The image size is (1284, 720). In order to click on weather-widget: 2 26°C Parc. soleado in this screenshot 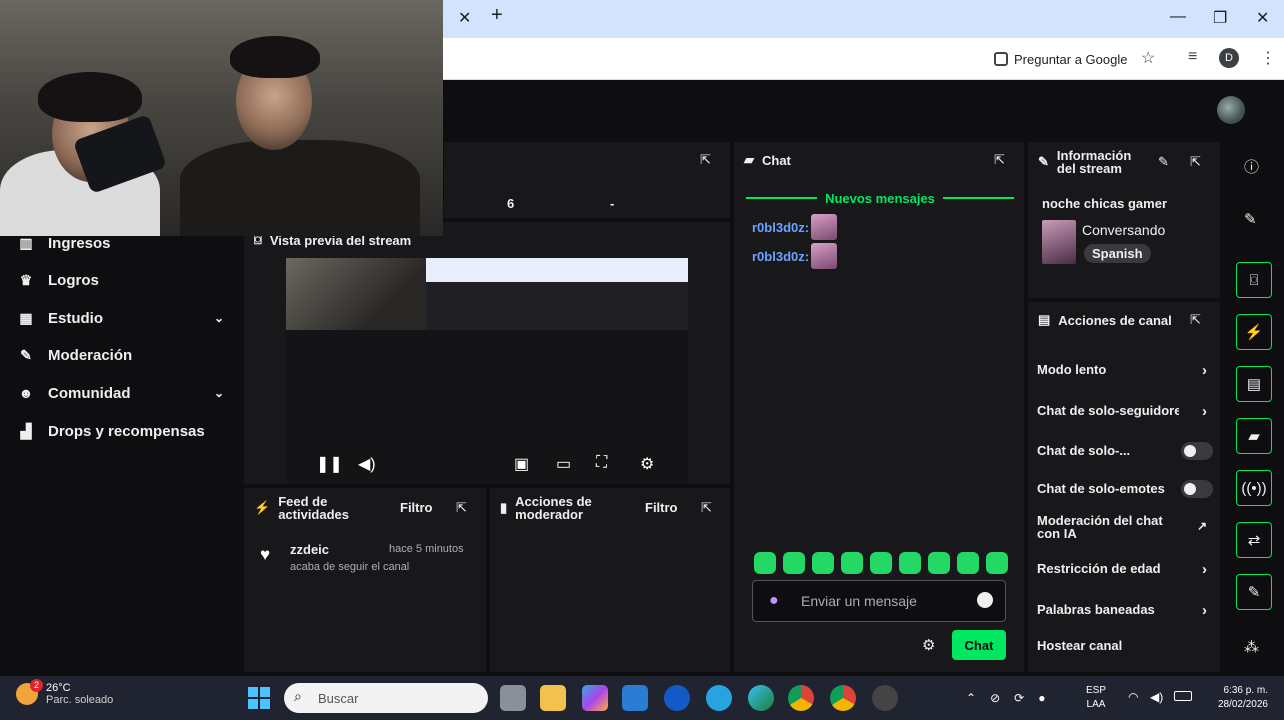, I will do `click(64, 692)`.